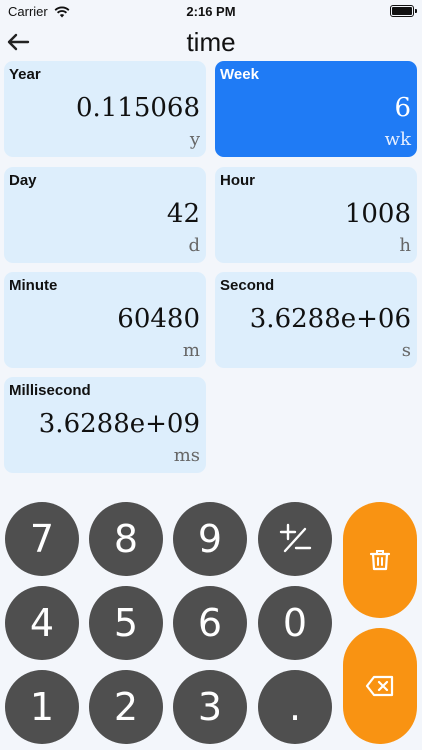 The width and height of the screenshot is (422, 750). What do you see at coordinates (119, 424) in the screenshot?
I see `card-value: 3.6288e+09` at bounding box center [119, 424].